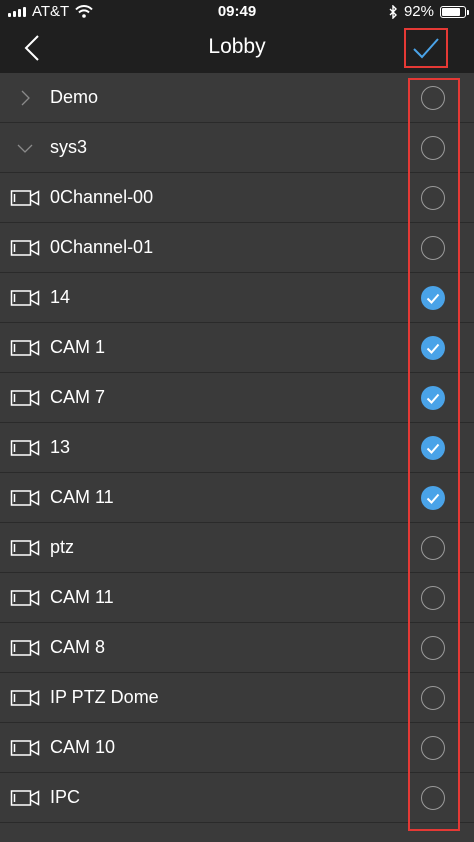 The image size is (474, 842). Describe the element at coordinates (60, 297) in the screenshot. I see `row-label: 14` at that location.